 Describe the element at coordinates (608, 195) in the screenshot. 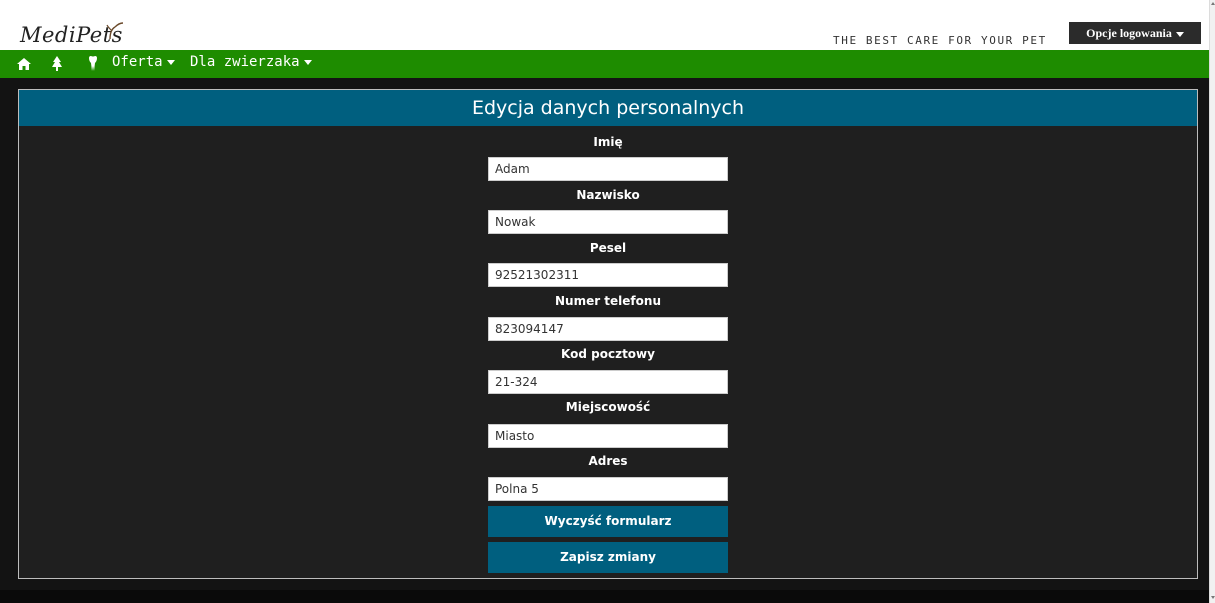

I see `last-name-label: Nazwisko` at that location.